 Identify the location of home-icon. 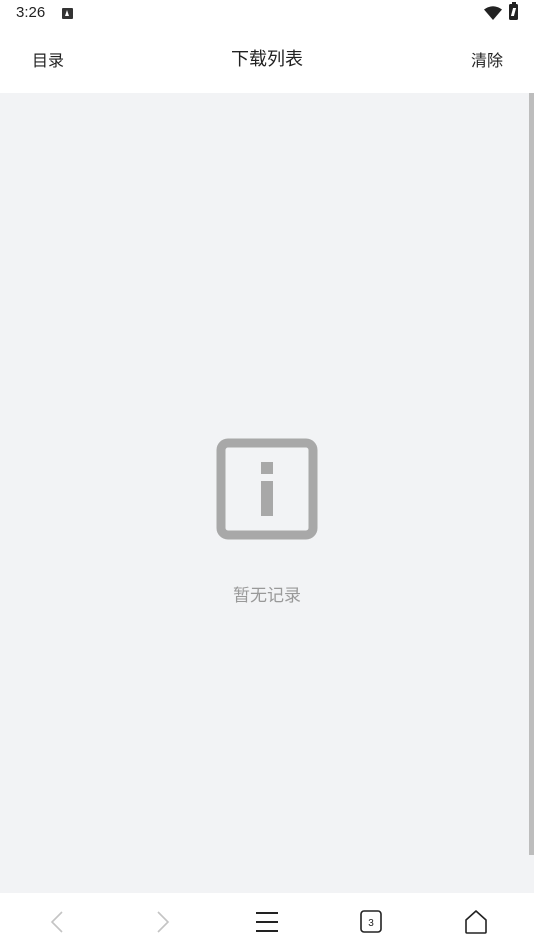
(476, 922).